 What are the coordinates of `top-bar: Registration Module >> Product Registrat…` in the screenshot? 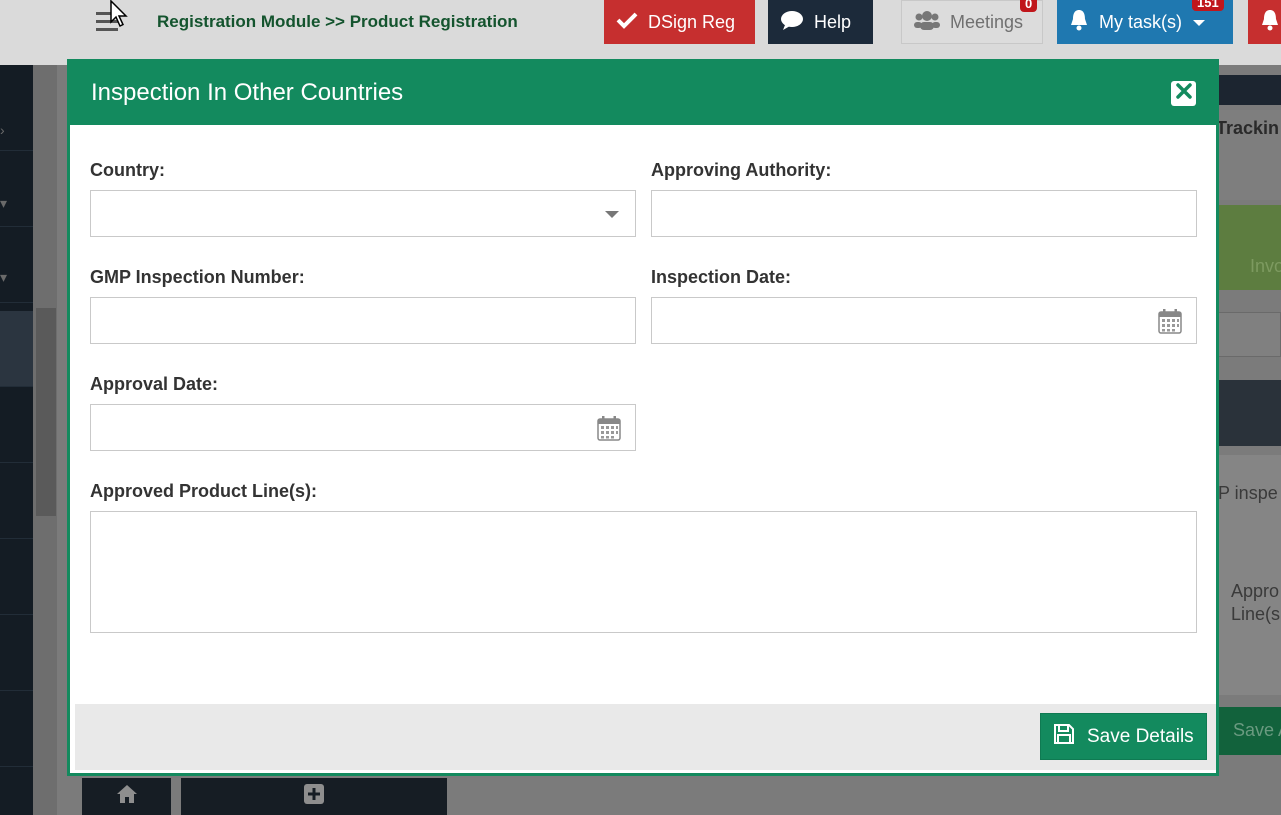 It's located at (640, 32).